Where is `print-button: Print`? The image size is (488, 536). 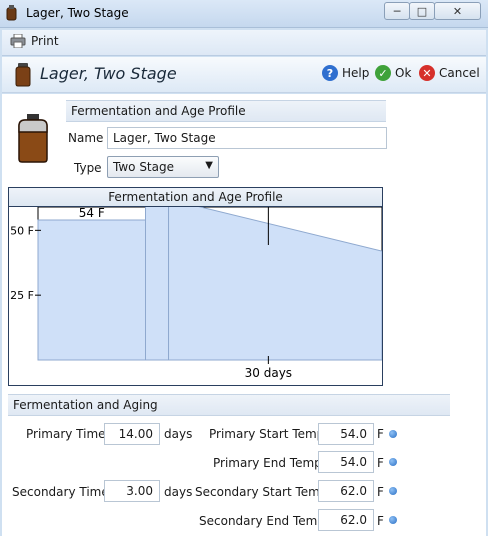 print-button: Print is located at coordinates (34, 41).